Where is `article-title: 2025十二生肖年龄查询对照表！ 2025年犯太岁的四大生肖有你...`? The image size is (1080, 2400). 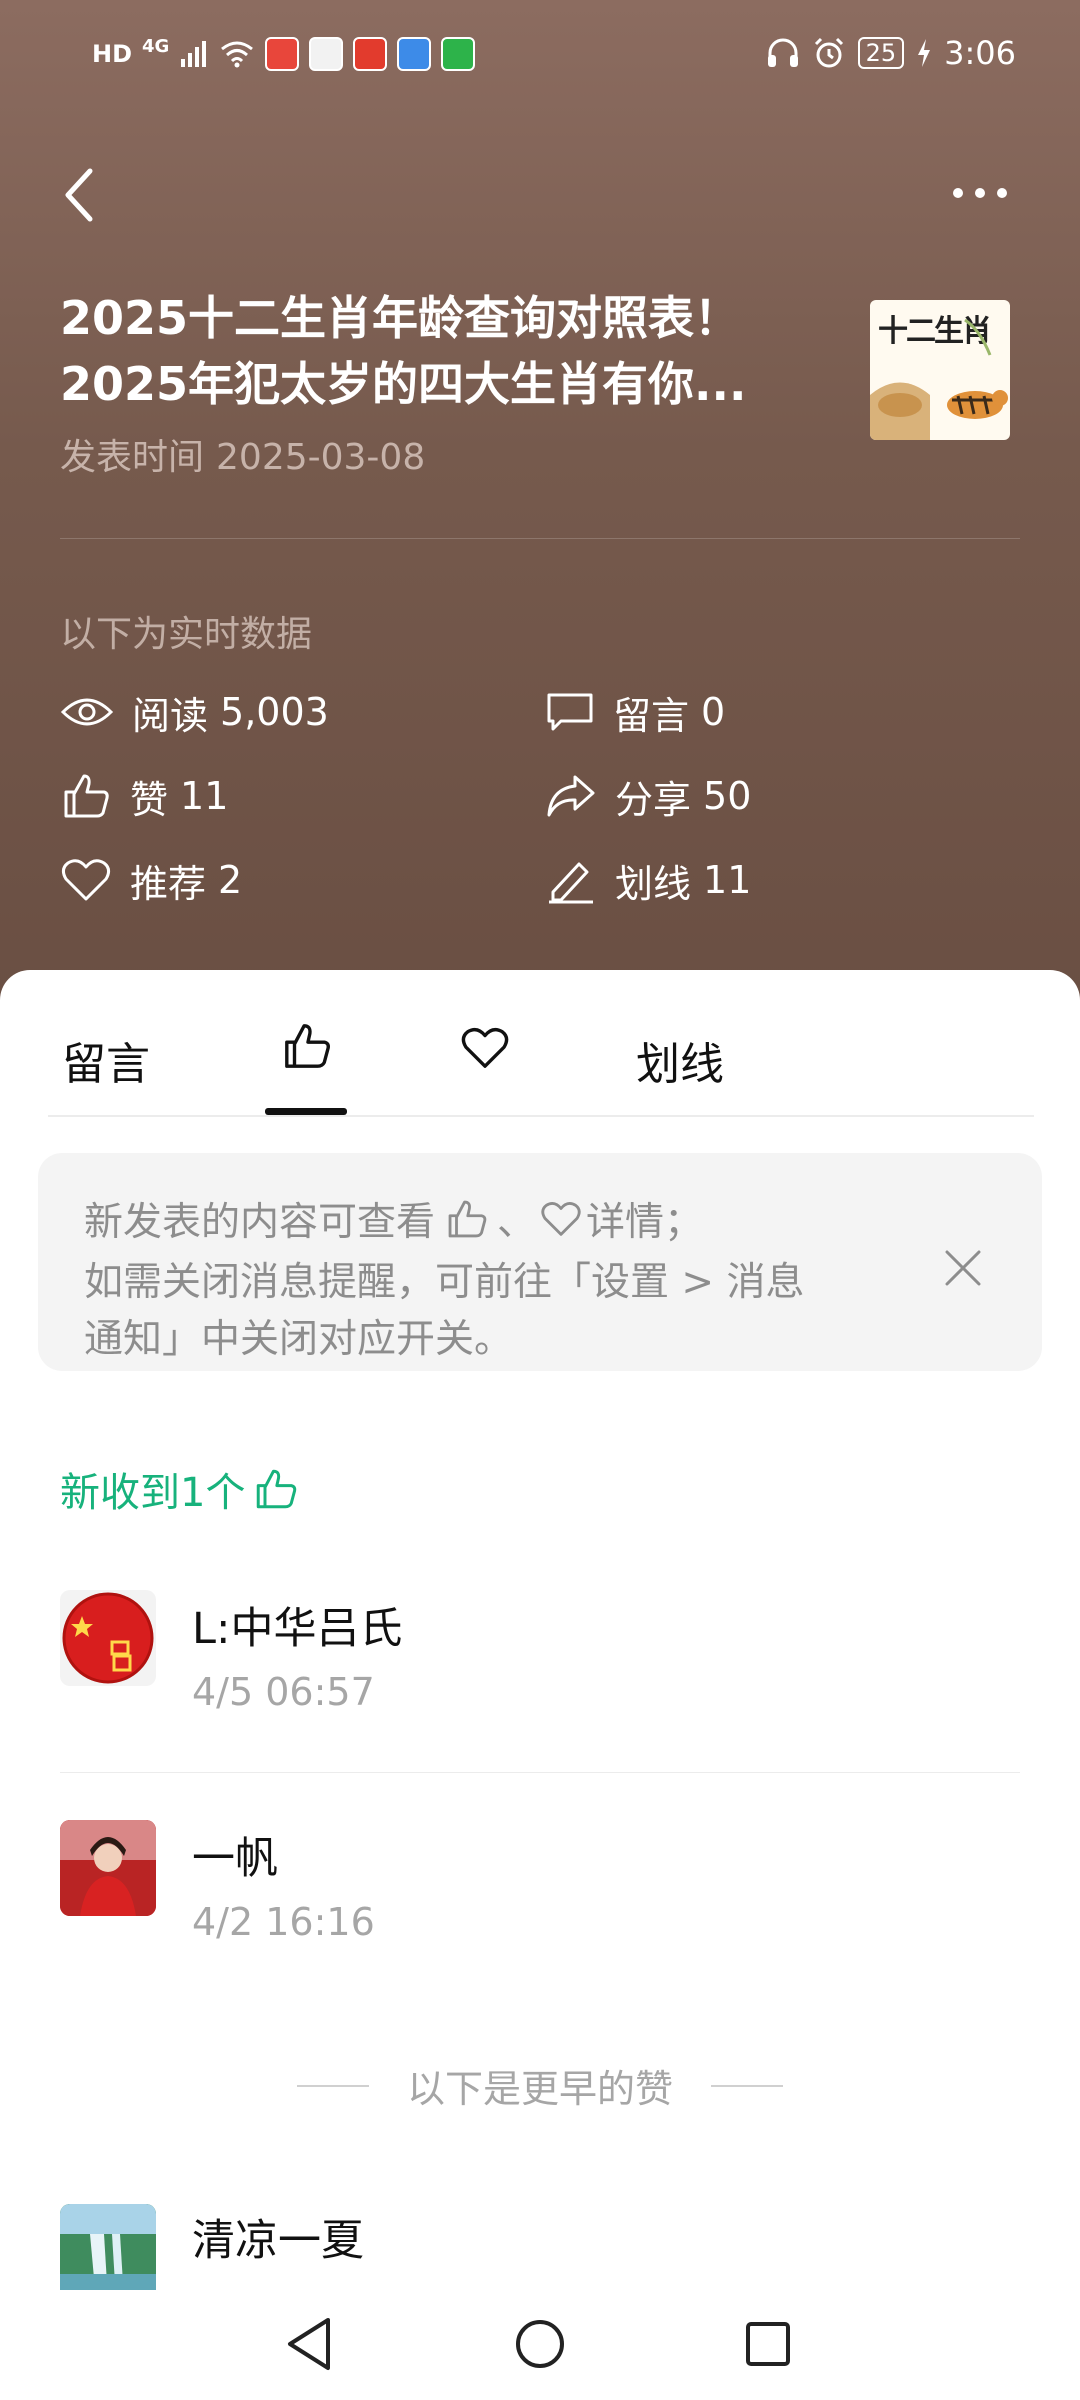 article-title: 2025十二生肖年龄查询对照表！ 2025年犯太岁的四大生肖有你... is located at coordinates (440, 351).